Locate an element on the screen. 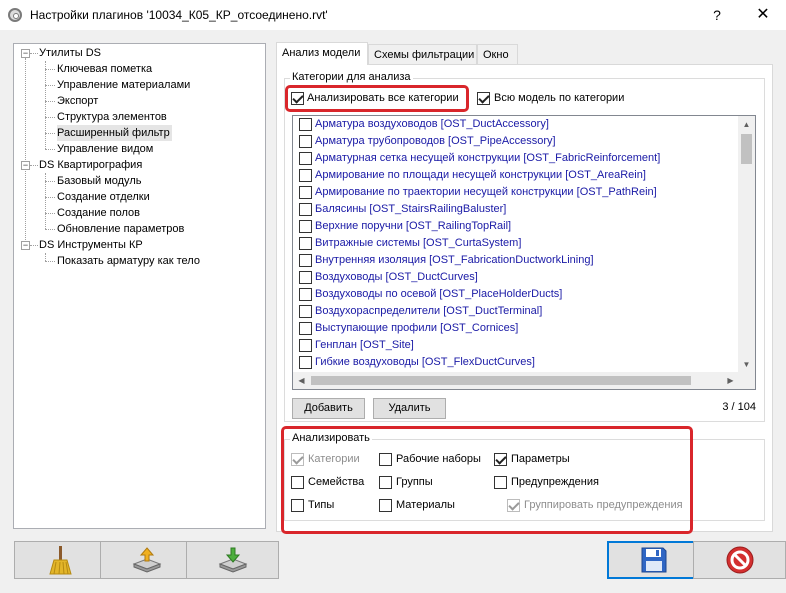  remove-button: Удалить is located at coordinates (409, 408).